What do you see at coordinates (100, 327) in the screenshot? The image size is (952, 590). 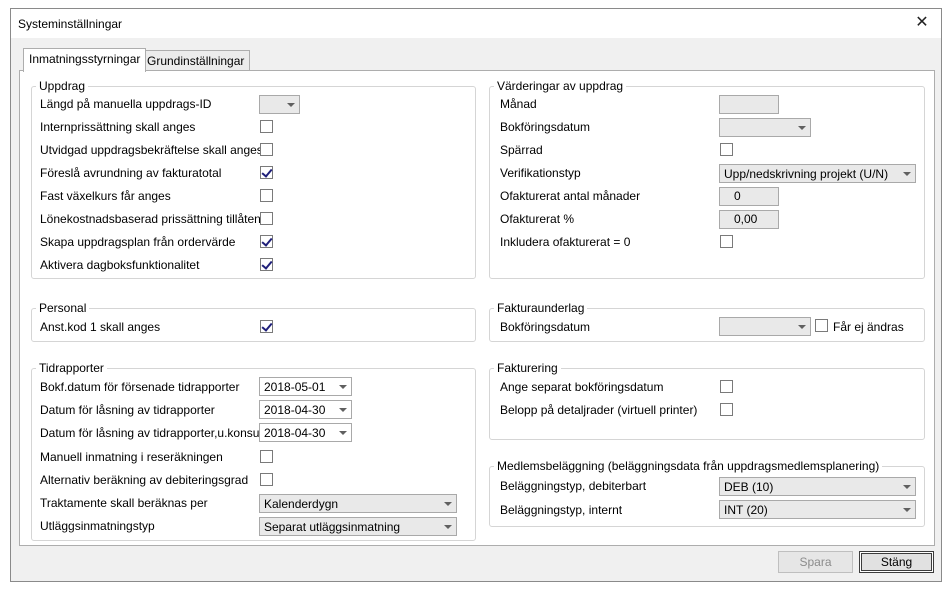 I see `row-label: Anst.kod 1 skall anges` at bounding box center [100, 327].